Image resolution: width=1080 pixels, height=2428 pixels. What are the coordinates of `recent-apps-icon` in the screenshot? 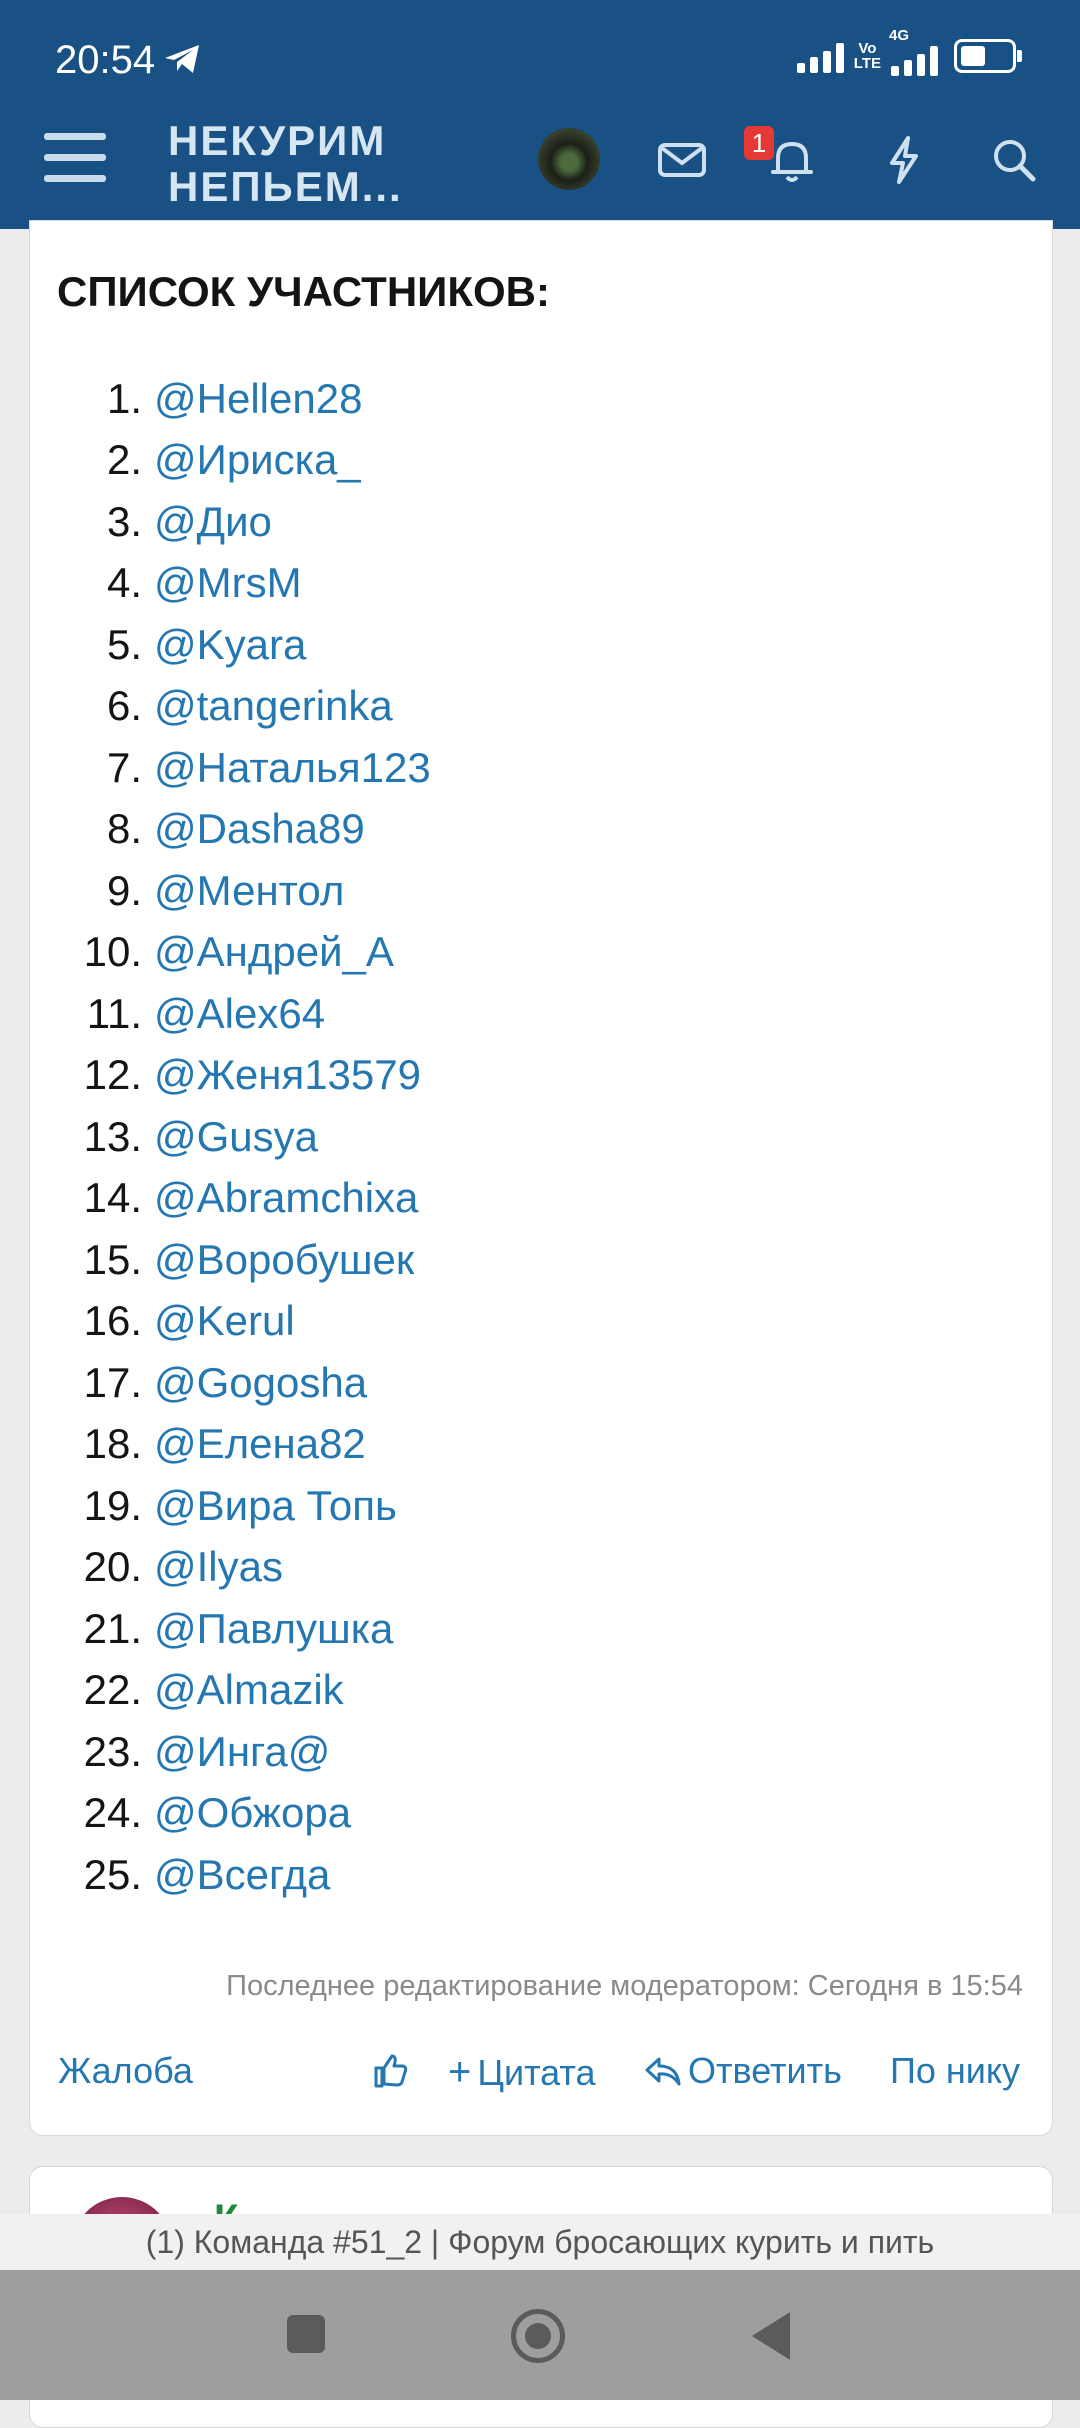 It's located at (306, 2334).